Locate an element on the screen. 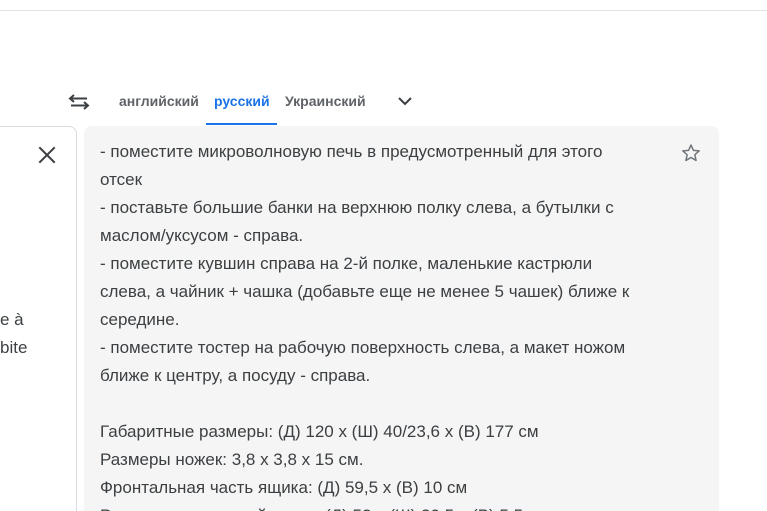 Image resolution: width=767 pixels, height=511 pixels. source-line: bite is located at coordinates (14, 347).